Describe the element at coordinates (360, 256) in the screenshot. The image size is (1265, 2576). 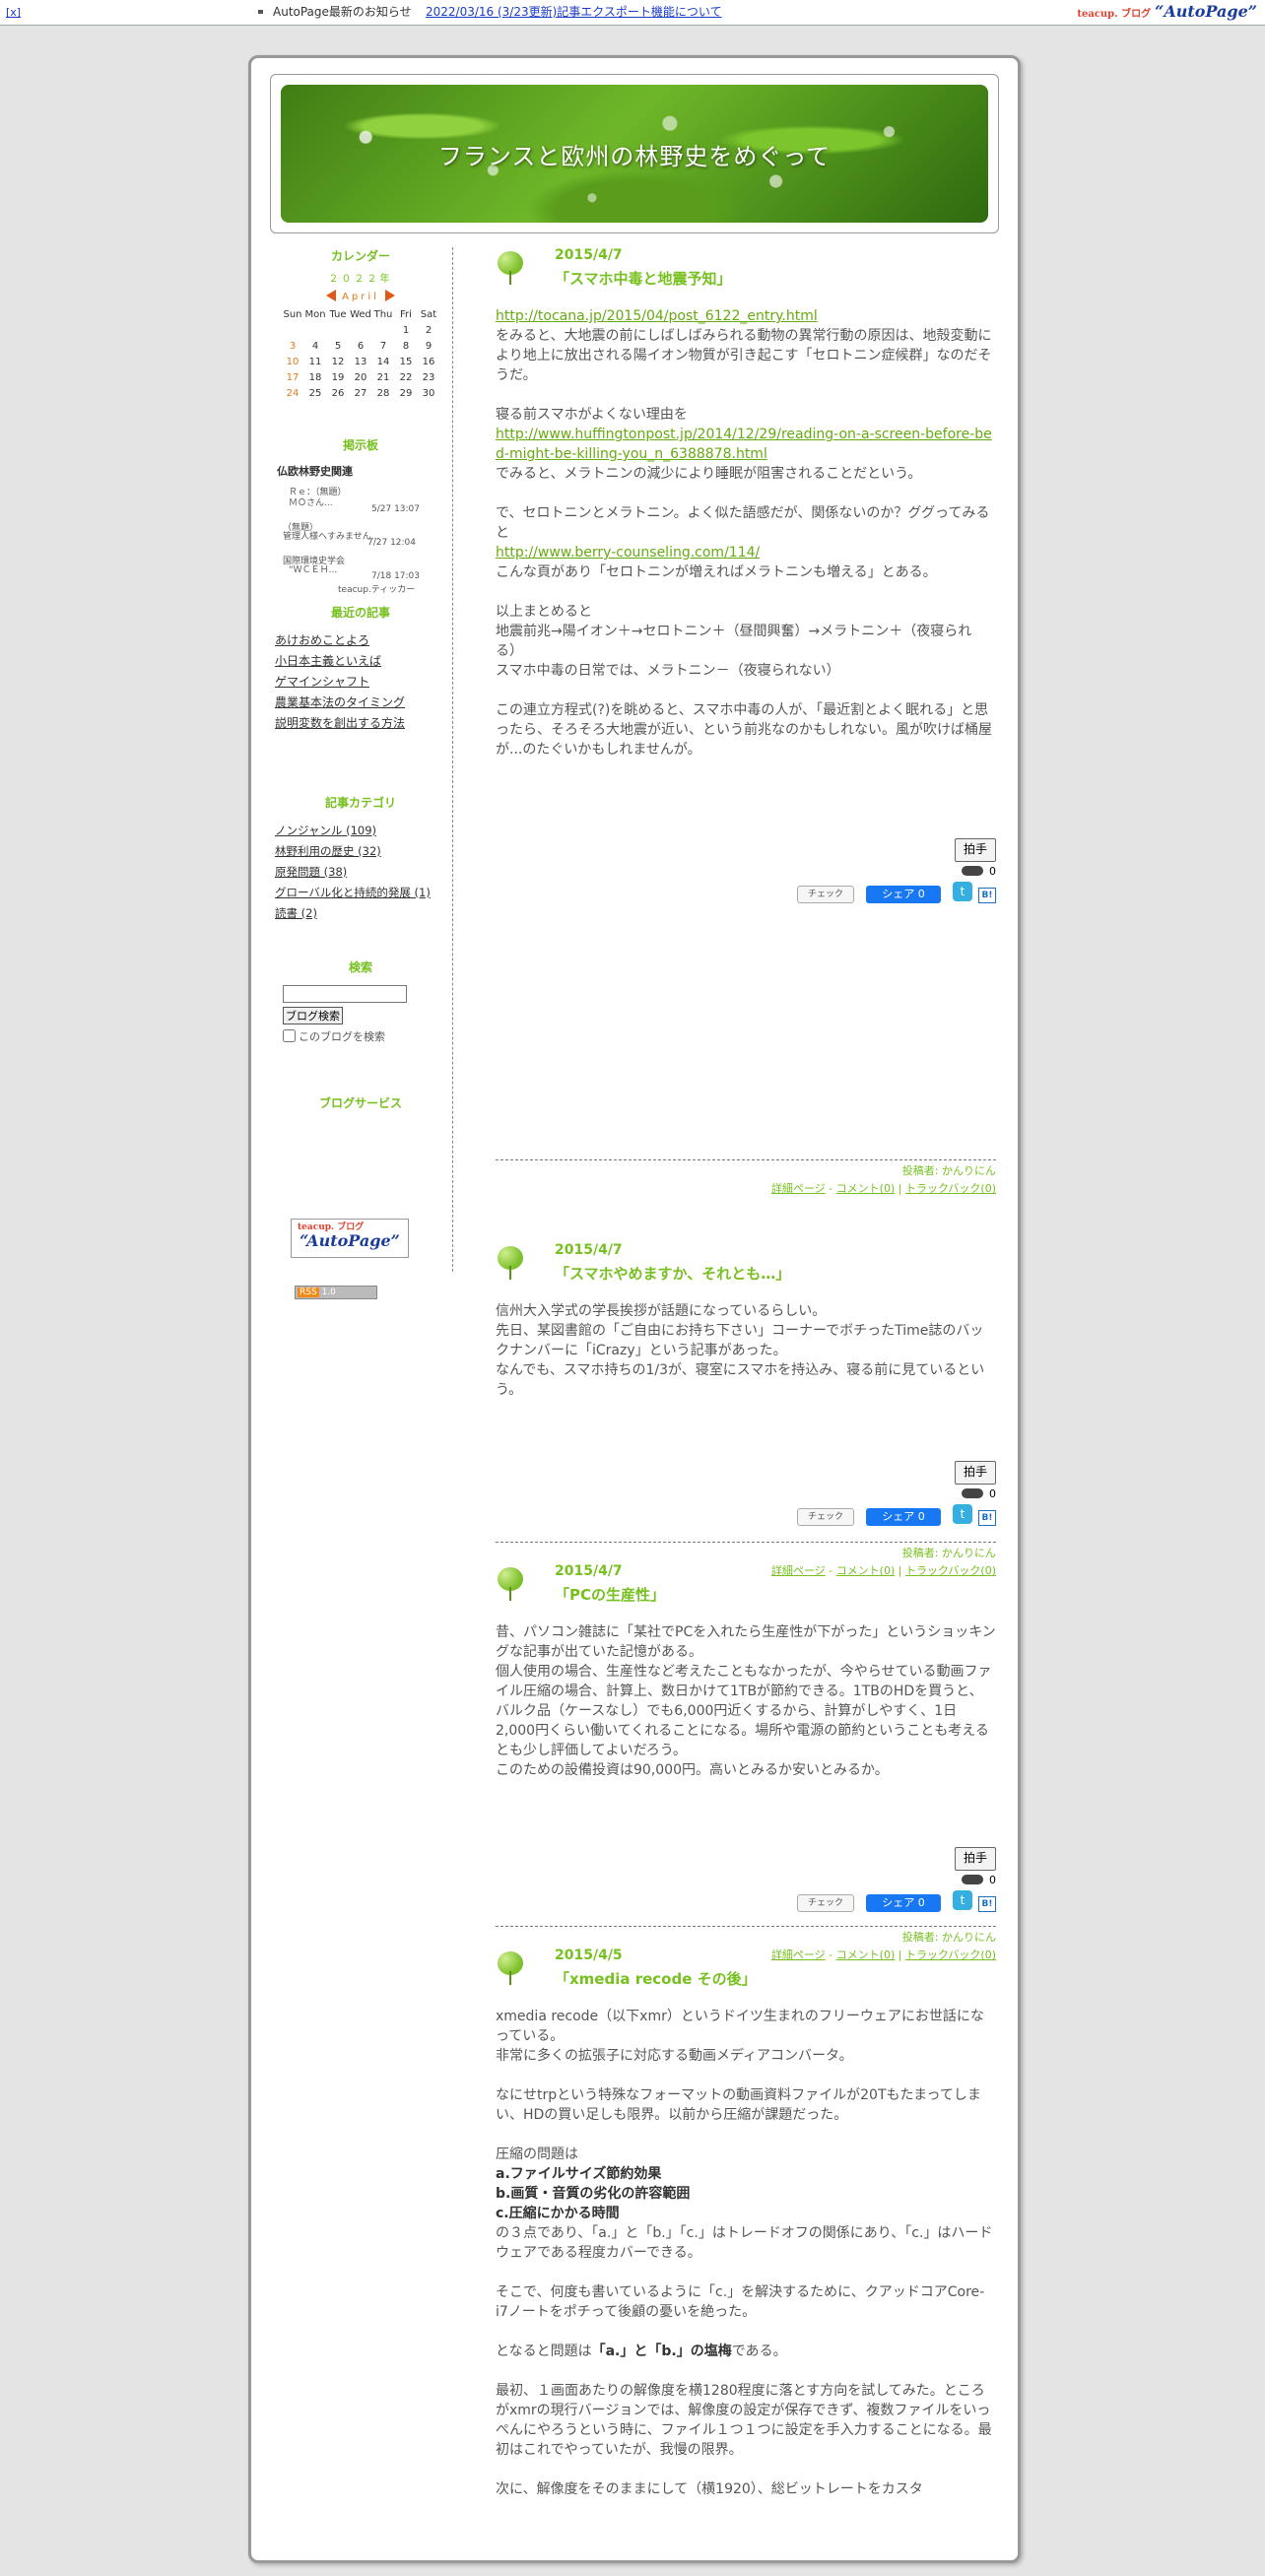
I see `calendar-title: カレンダー` at that location.